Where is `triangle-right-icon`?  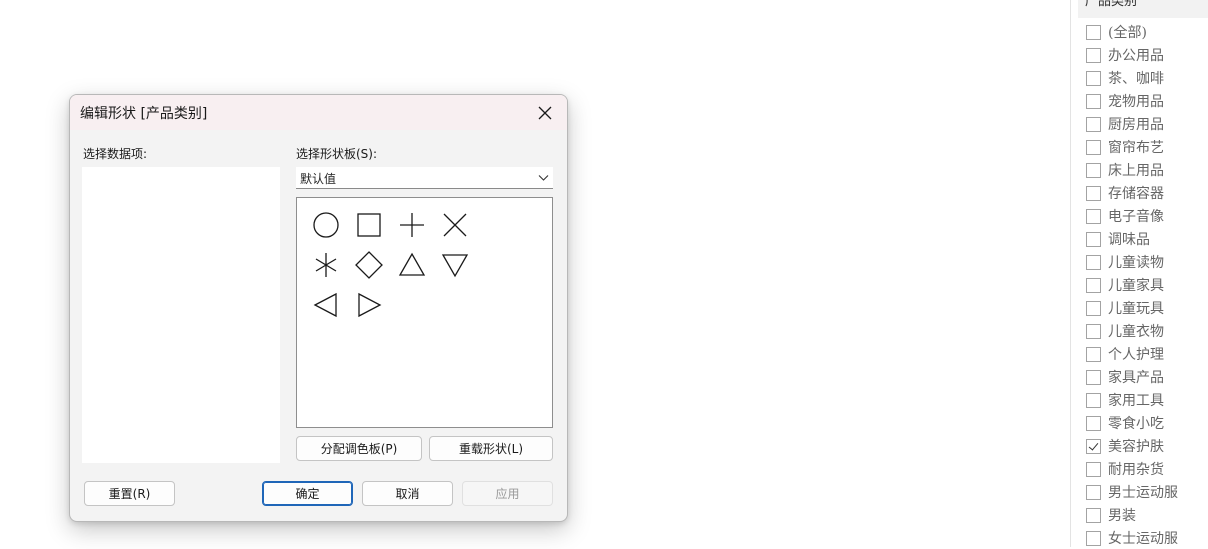
triangle-right-icon is located at coordinates (369, 305).